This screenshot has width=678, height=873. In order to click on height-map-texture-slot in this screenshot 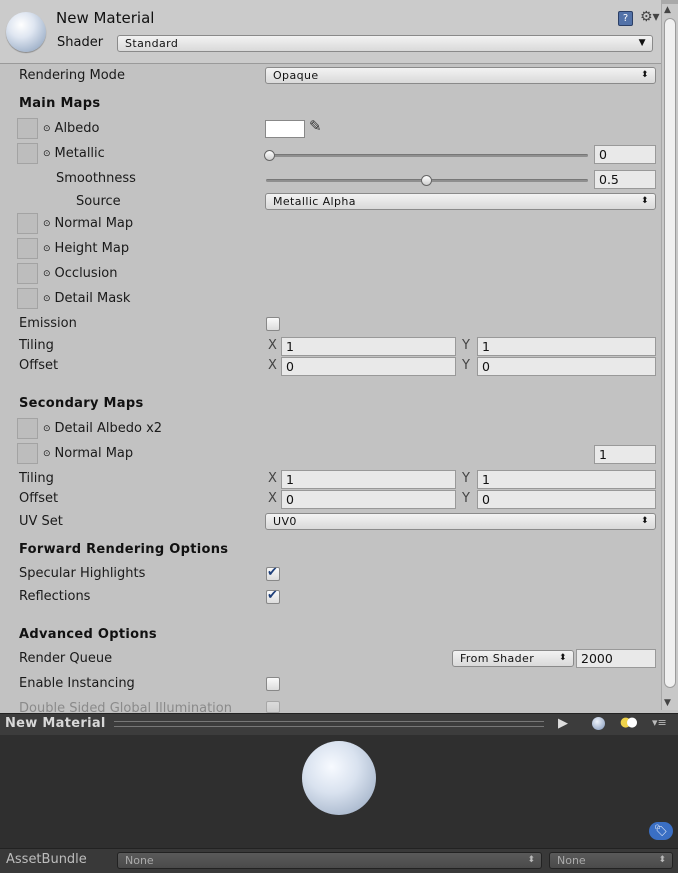, I will do `click(27, 248)`.